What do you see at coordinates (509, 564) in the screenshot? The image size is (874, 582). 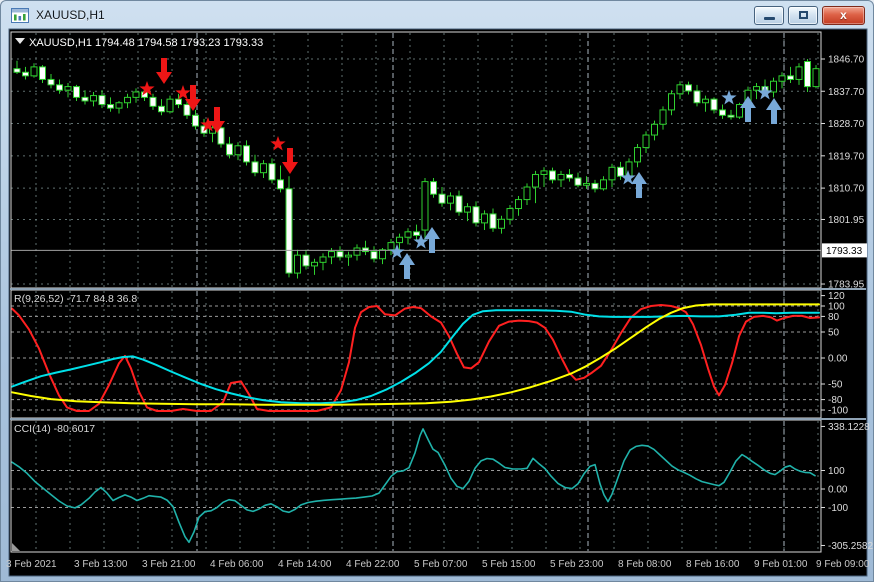 I see `time-label: 5 Feb 15:00` at bounding box center [509, 564].